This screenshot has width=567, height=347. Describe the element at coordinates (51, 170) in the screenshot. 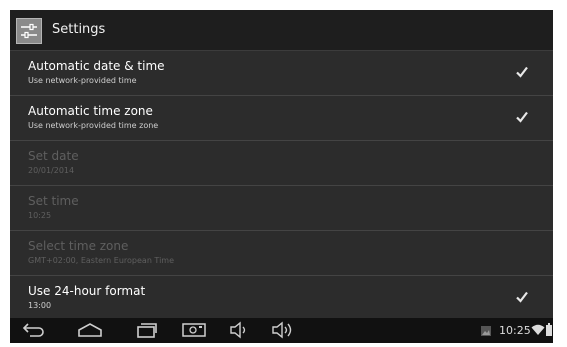

I see `setting-summary: 20/01/2014` at that location.